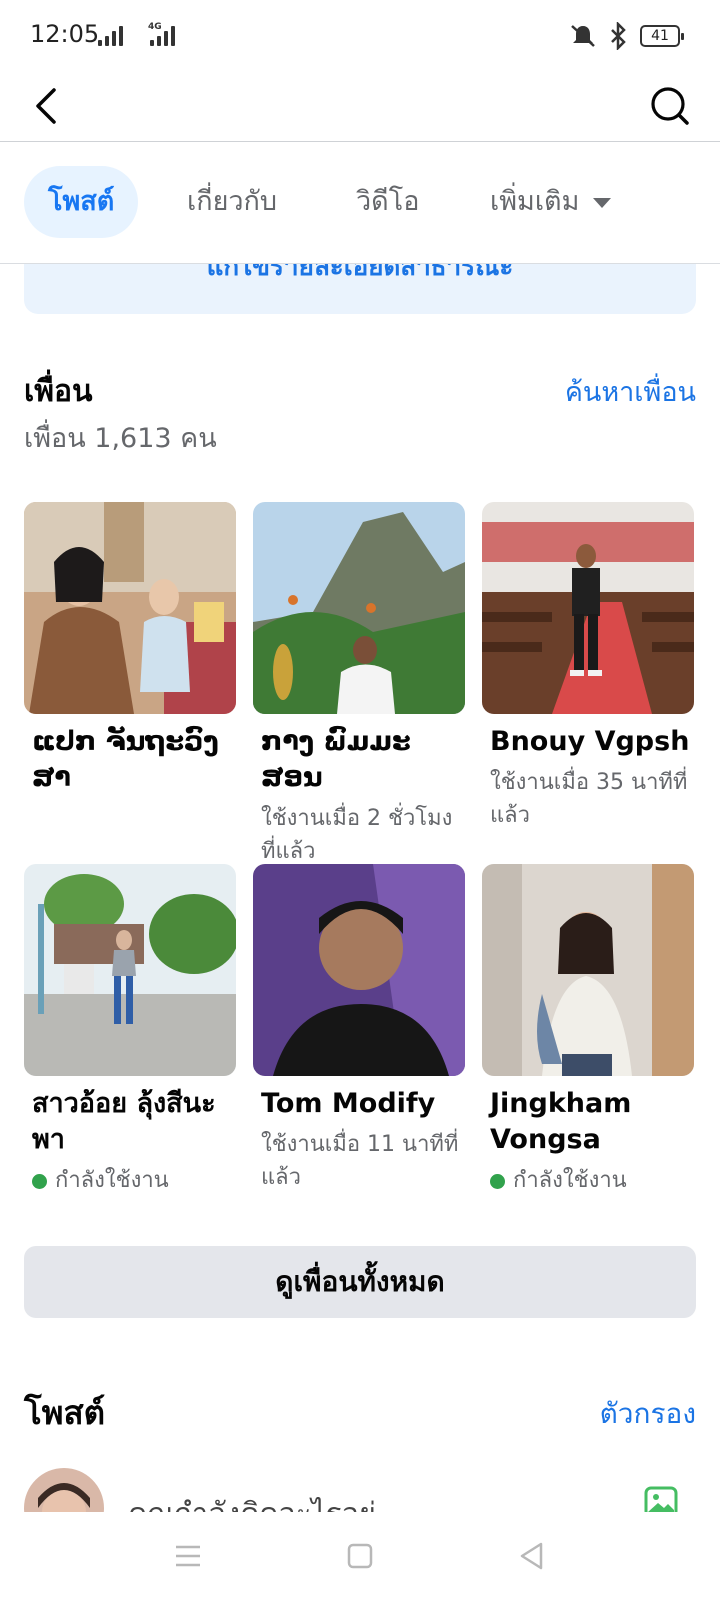 Image resolution: width=720 pixels, height=1600 pixels. I want to click on friend-card: ແປກ ຈັນຖະວົງ ສາ, so click(130, 649).